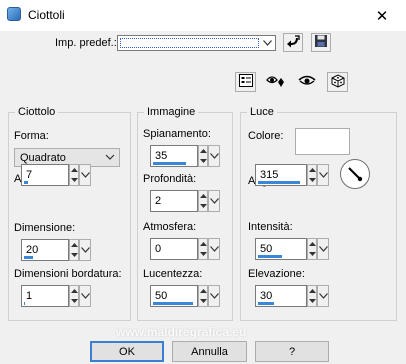 The width and height of the screenshot is (406, 364). I want to click on preset-select, so click(196, 43).